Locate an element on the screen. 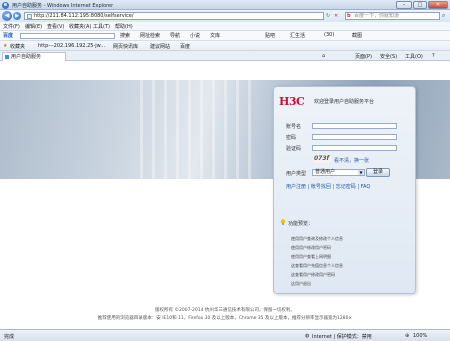 This screenshot has width=450, height=341. help-icon: ? is located at coordinates (433, 56).